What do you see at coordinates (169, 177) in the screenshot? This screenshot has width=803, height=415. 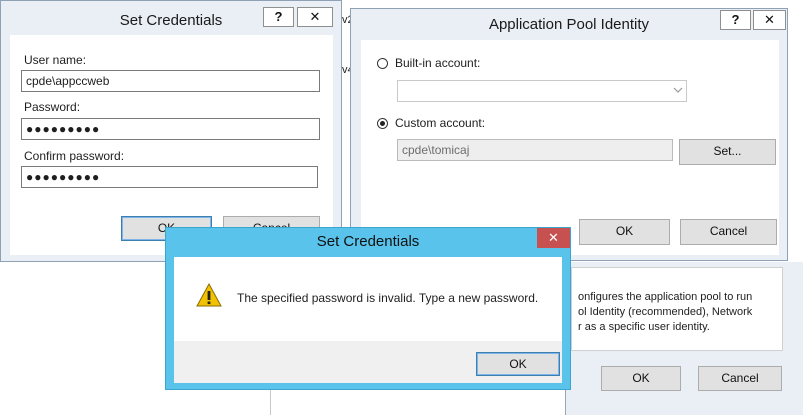 I see `confirm-password-input: ●●●●●●●●●` at bounding box center [169, 177].